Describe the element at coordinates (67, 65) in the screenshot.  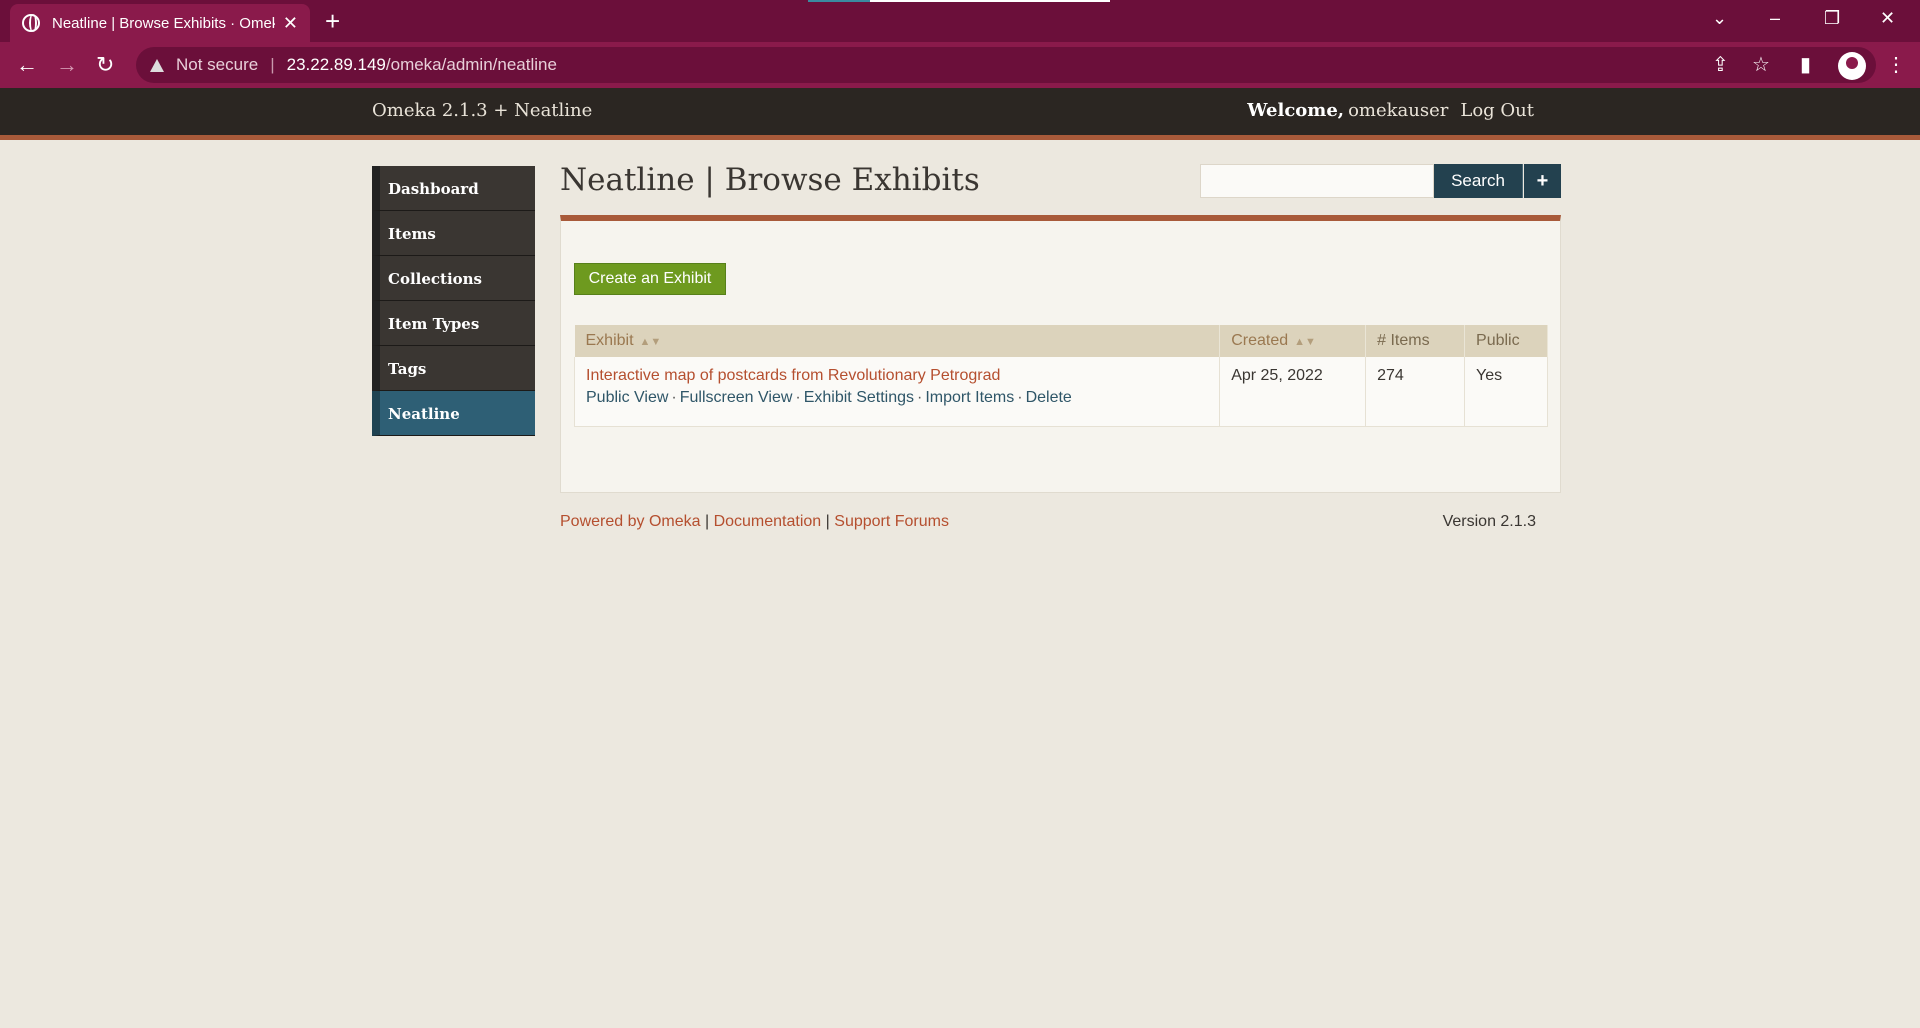
I see `forward-icon: →` at that location.